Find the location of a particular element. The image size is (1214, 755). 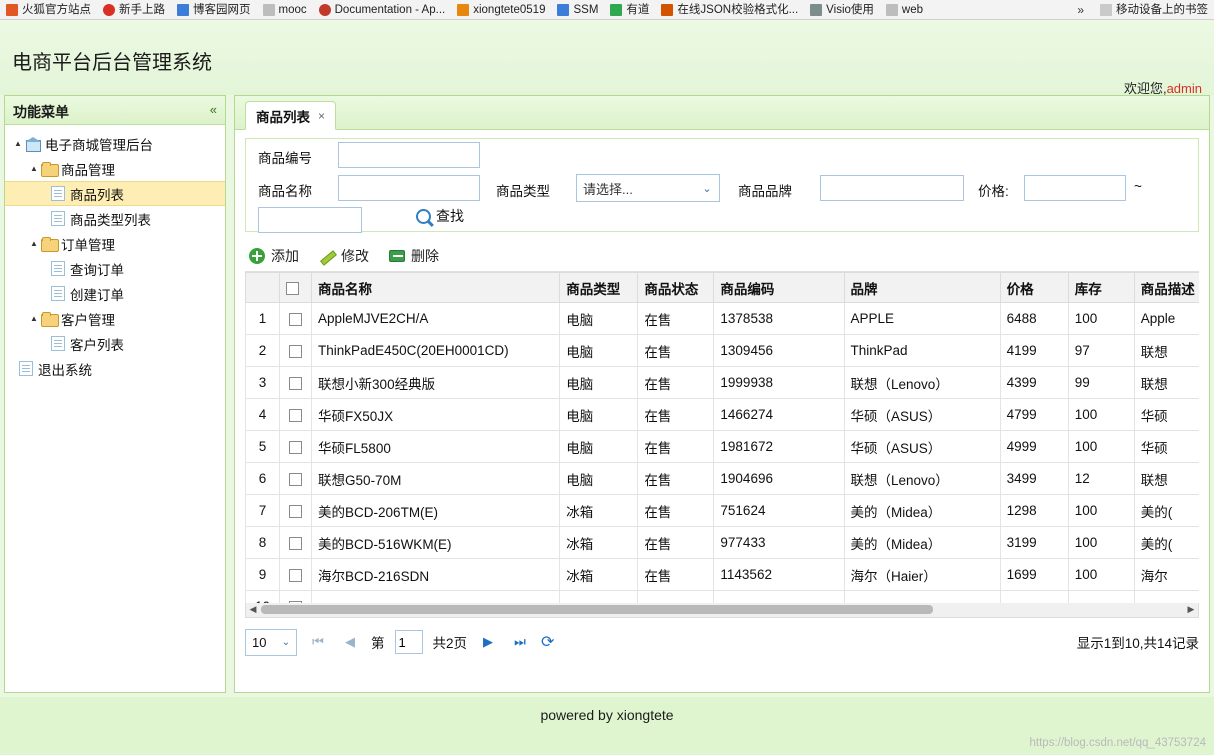

sidebar-item-product-type-list: 商品类型列表 is located at coordinates (115, 218).